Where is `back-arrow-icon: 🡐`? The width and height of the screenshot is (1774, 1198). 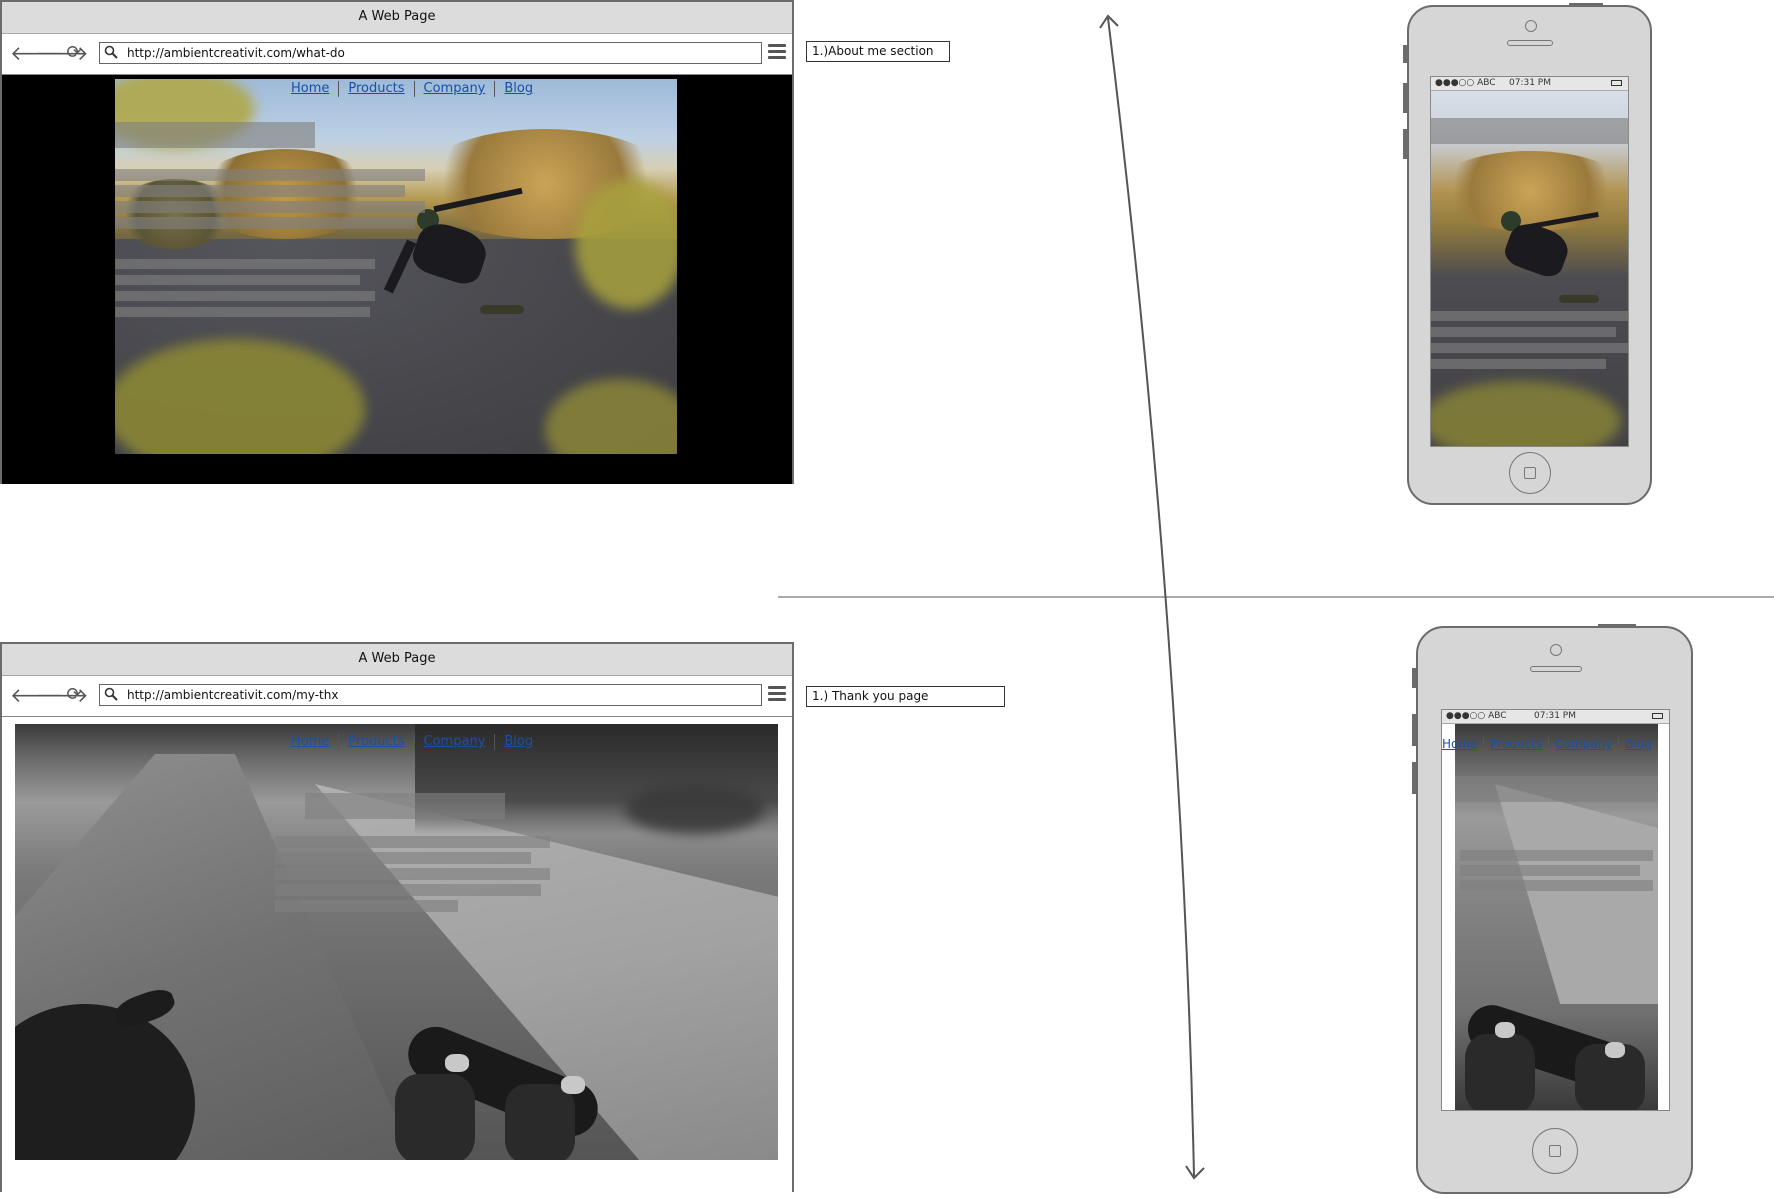 back-arrow-icon: 🡐 is located at coordinates (37, 695).